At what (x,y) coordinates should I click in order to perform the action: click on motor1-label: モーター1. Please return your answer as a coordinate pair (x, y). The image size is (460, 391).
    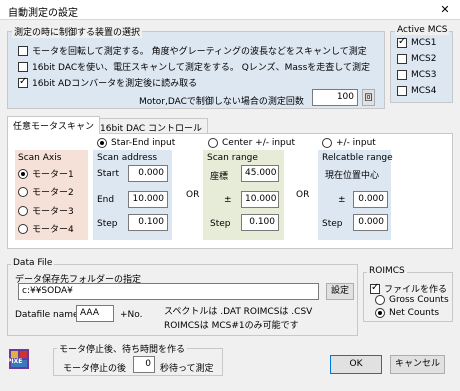
    Looking at the image, I should click on (53, 175).